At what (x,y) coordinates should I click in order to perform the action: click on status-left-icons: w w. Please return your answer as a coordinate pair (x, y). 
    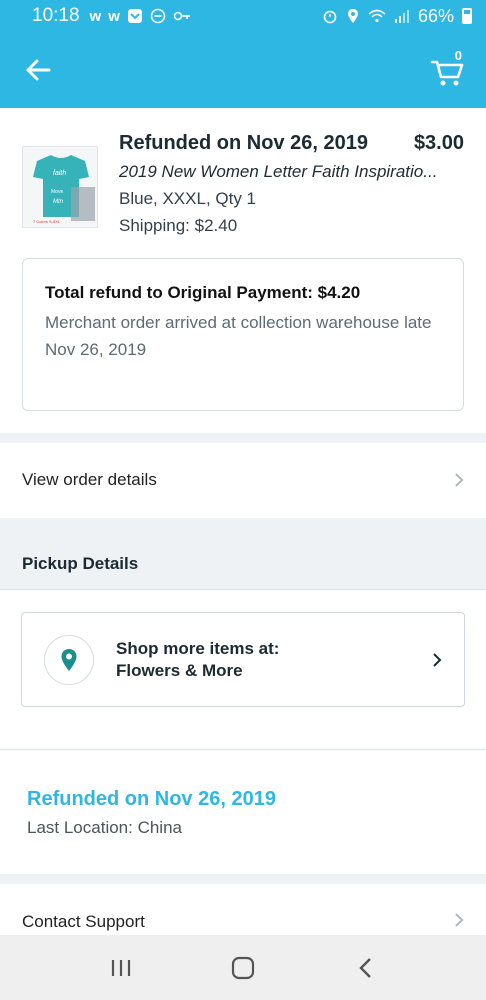
    Looking at the image, I should click on (140, 16).